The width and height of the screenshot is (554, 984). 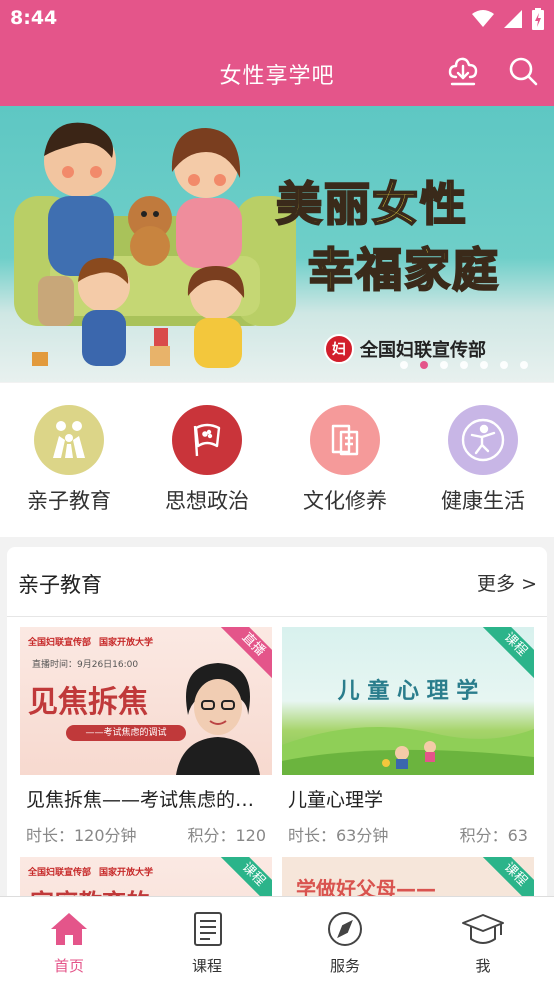 I want to click on category-culture: 文化修养, so click(x=345, y=460).